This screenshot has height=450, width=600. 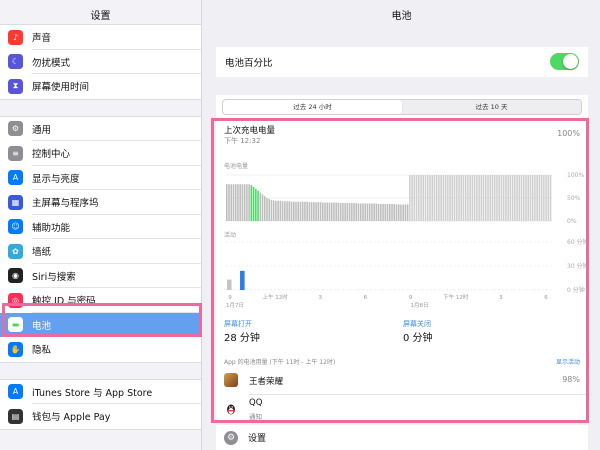 I want to click on app-row-honor-of-kings: 王者荣耀 98%, so click(x=402, y=381).